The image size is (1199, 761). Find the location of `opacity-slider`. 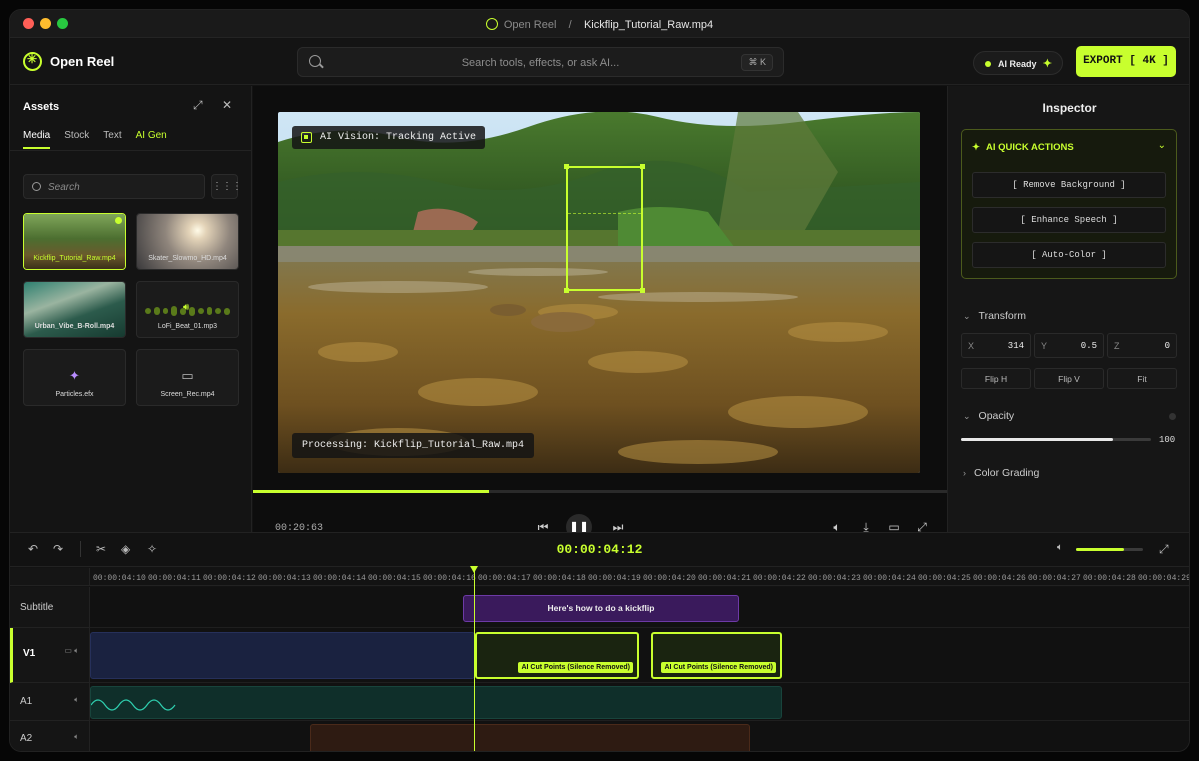

opacity-slider is located at coordinates (1056, 439).